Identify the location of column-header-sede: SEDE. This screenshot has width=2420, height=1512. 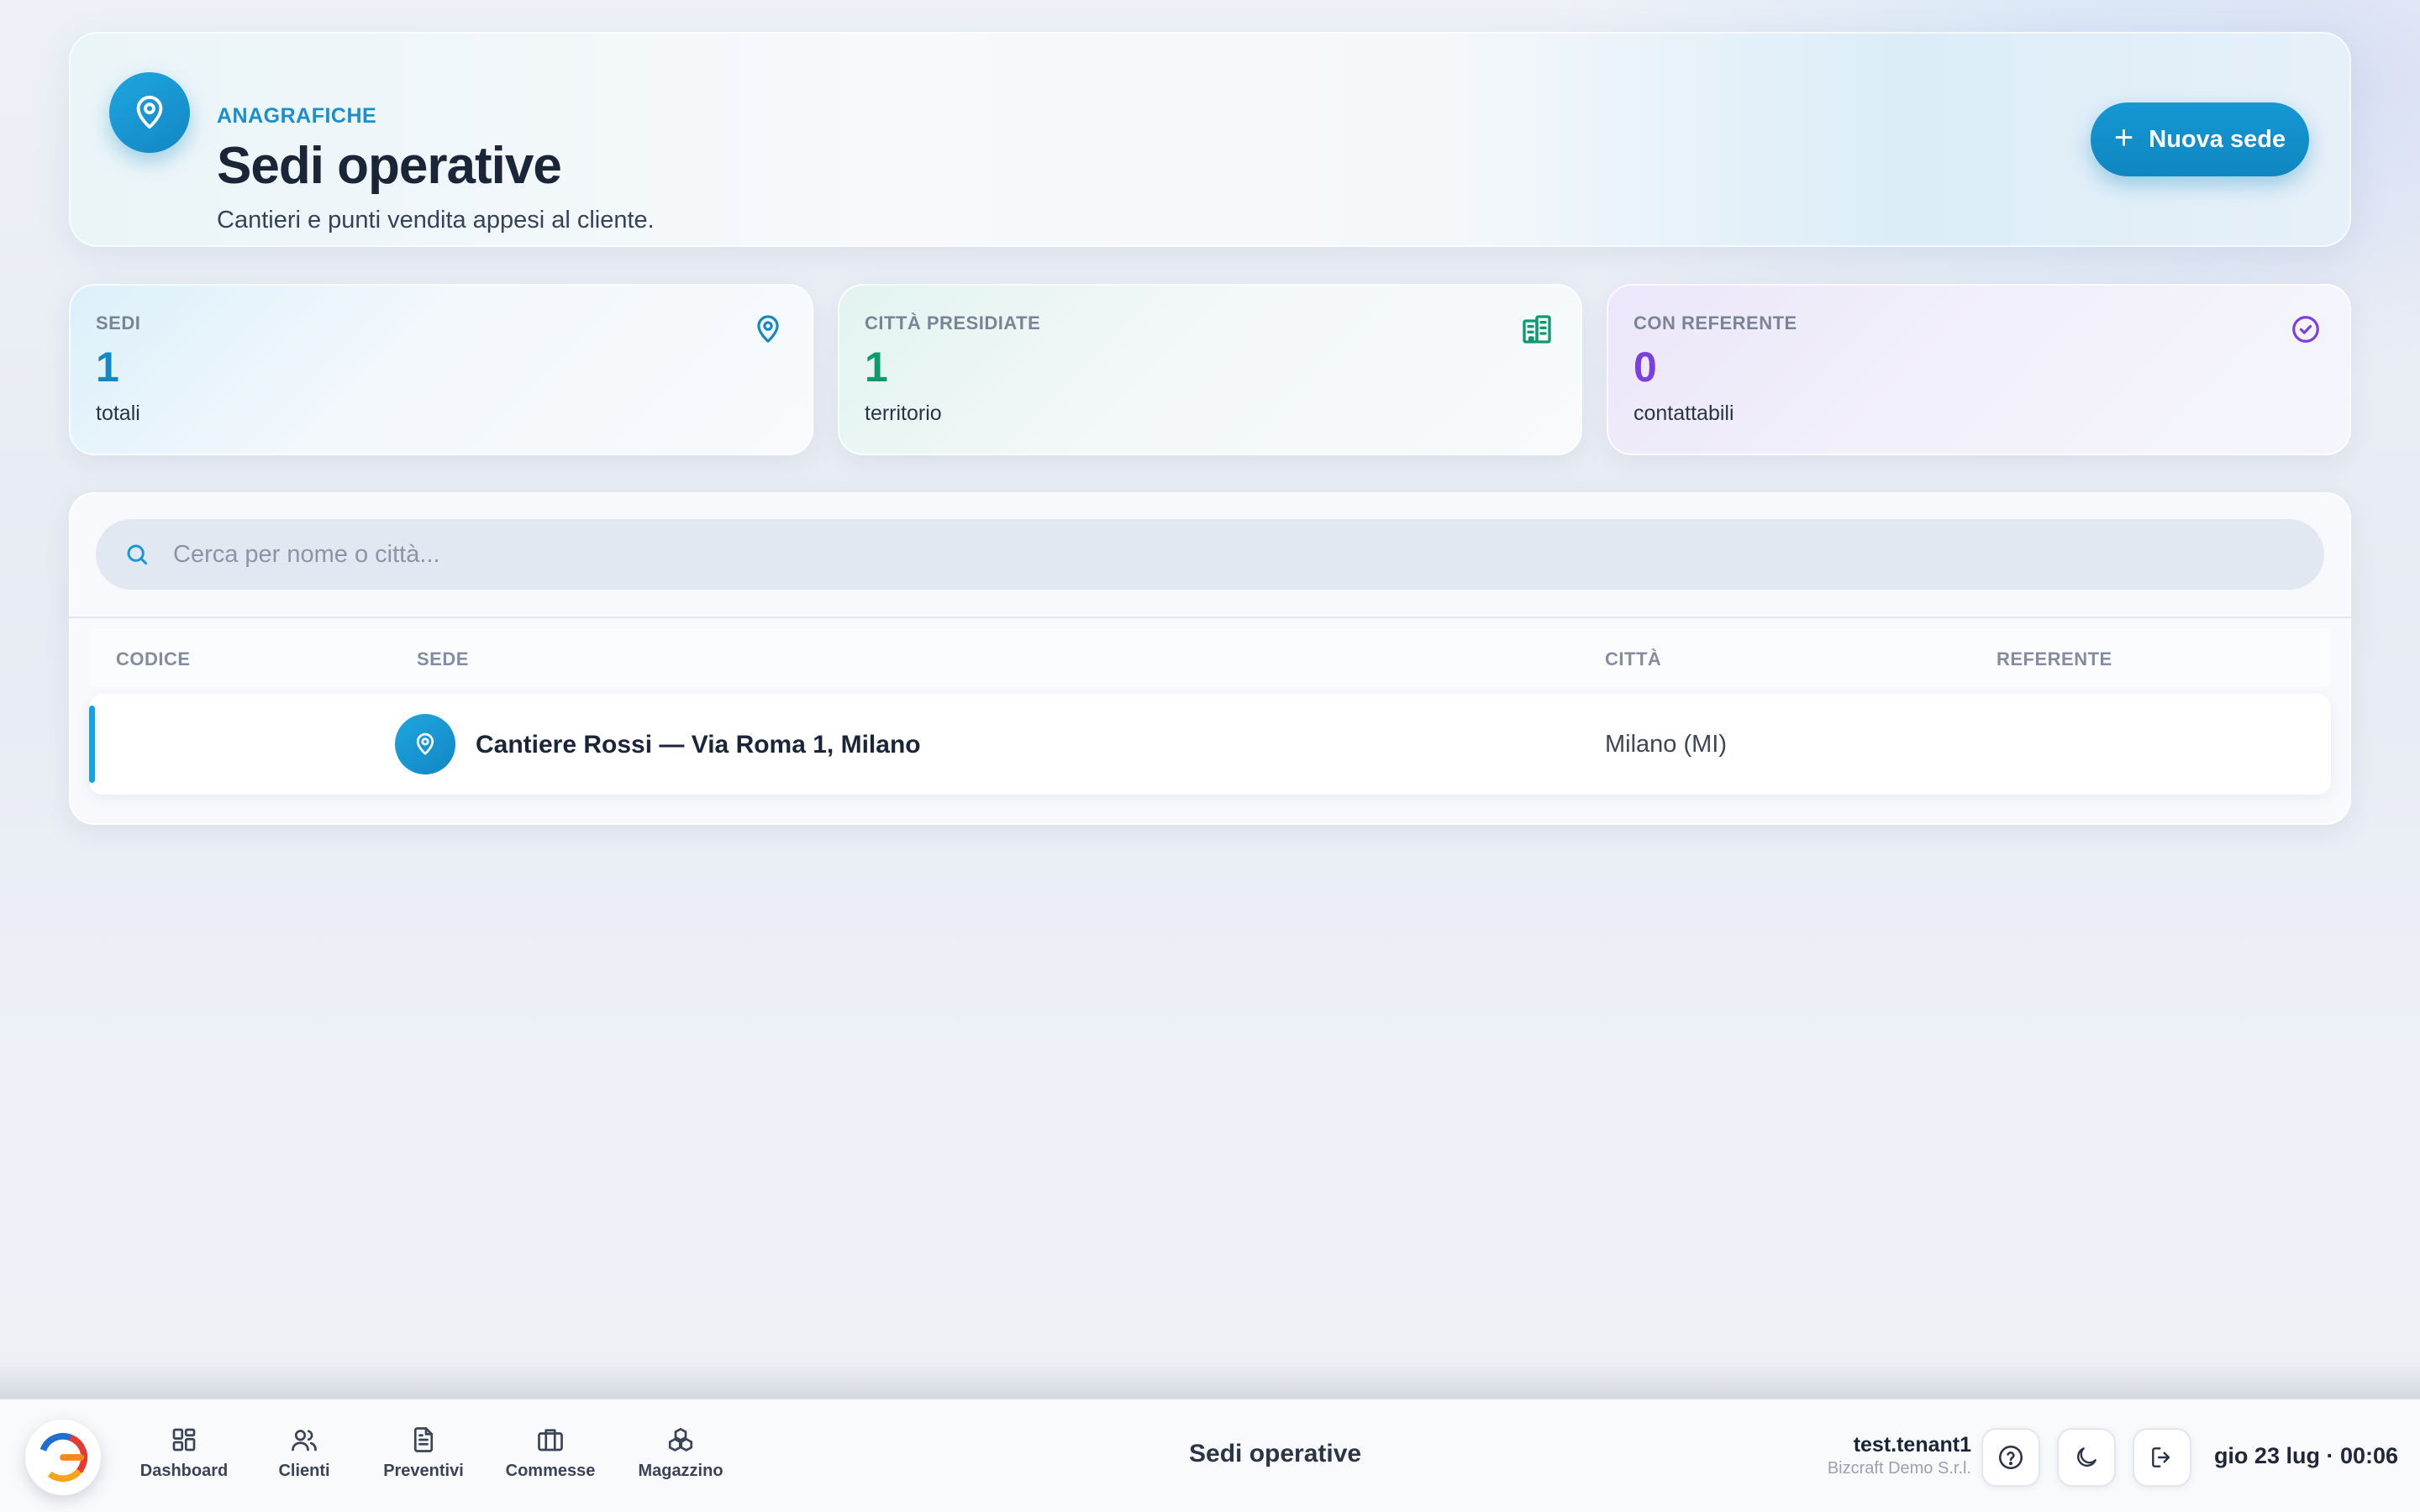
(443, 659).